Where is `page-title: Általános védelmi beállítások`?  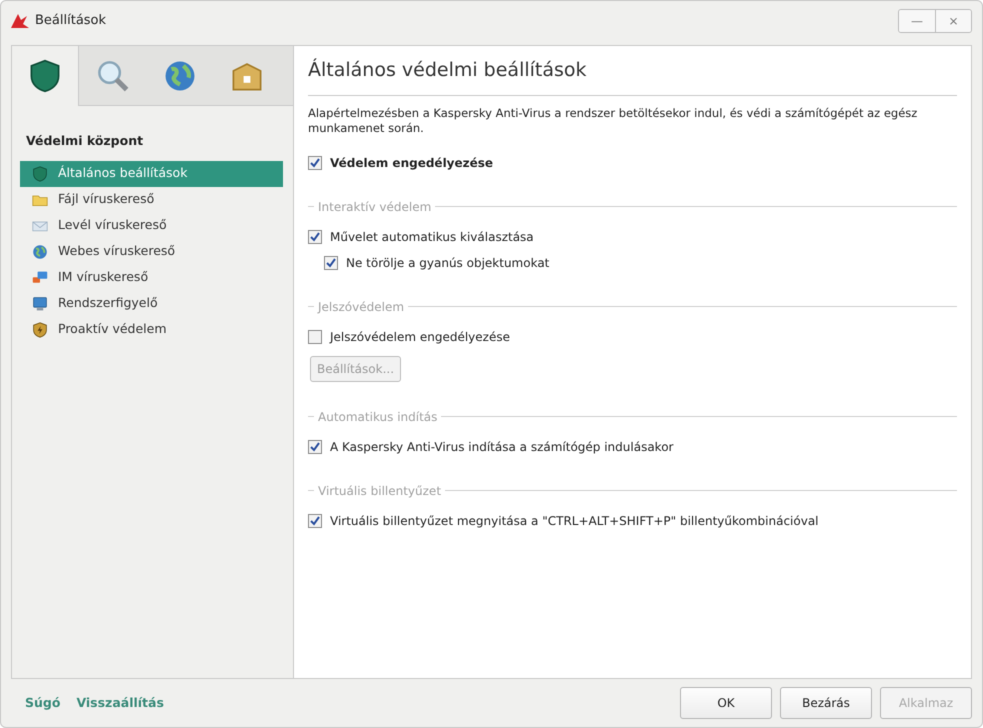 page-title: Általános védelmi beállítások is located at coordinates (632, 76).